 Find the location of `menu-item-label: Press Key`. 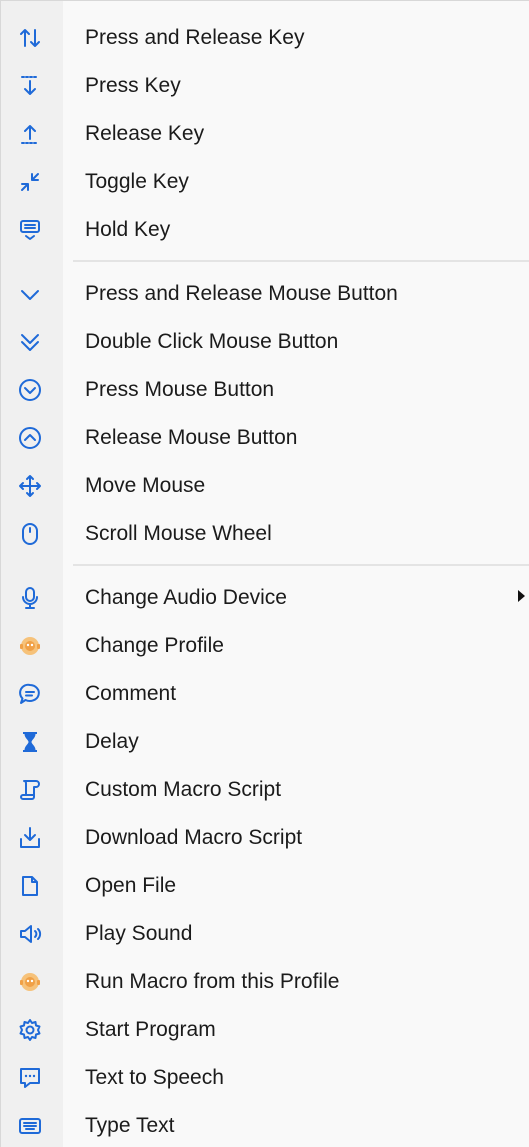

menu-item-label: Press Key is located at coordinates (133, 85).